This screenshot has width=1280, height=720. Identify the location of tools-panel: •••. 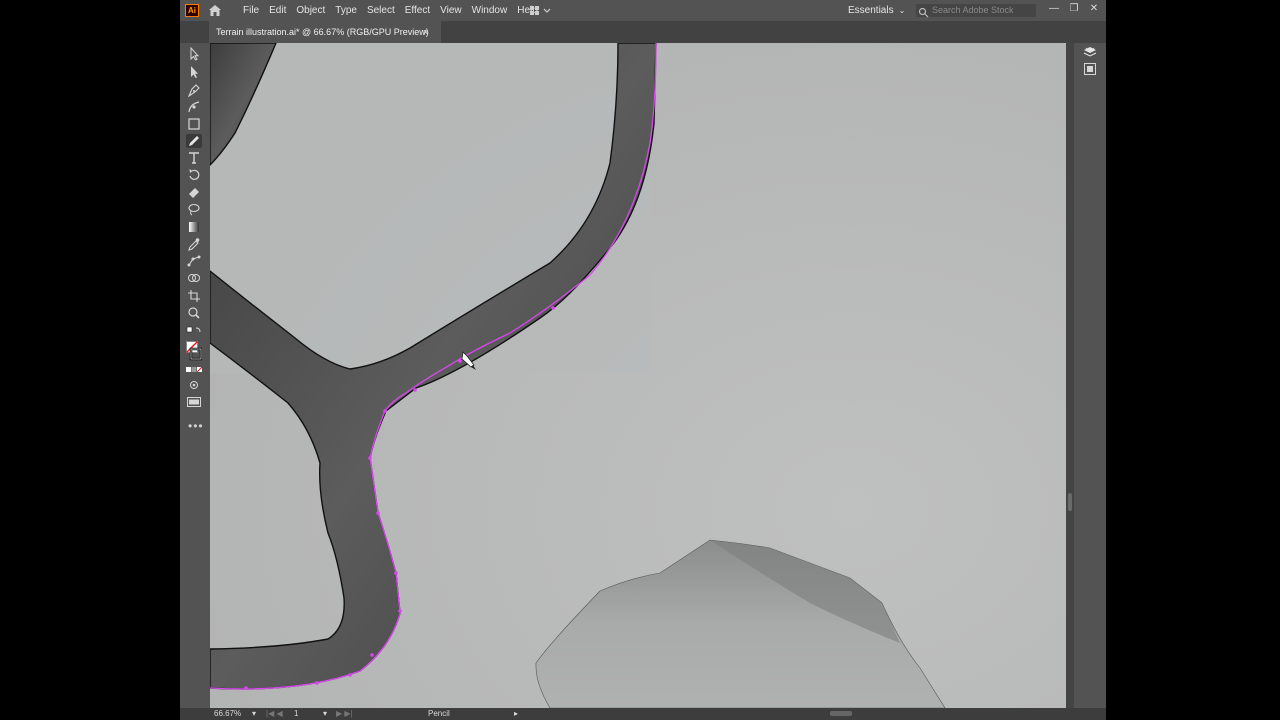
(194, 375).